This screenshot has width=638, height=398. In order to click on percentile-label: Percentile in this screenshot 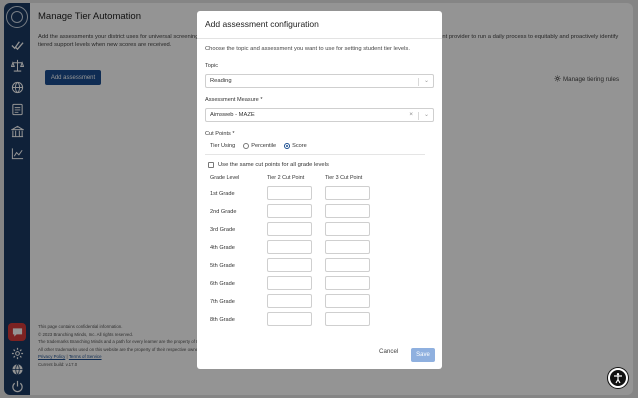, I will do `click(263, 146)`.